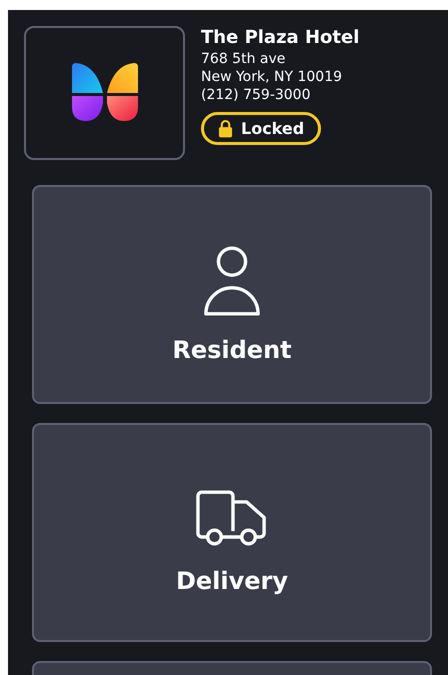 This screenshot has width=448, height=675. Describe the element at coordinates (261, 128) in the screenshot. I see `lock-status-badge: Locked` at that location.